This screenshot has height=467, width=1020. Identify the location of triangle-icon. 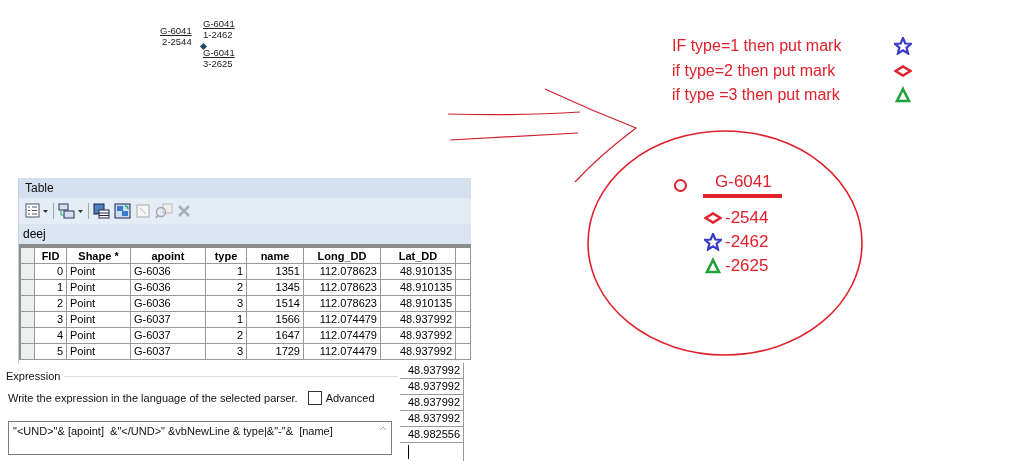
(713, 266).